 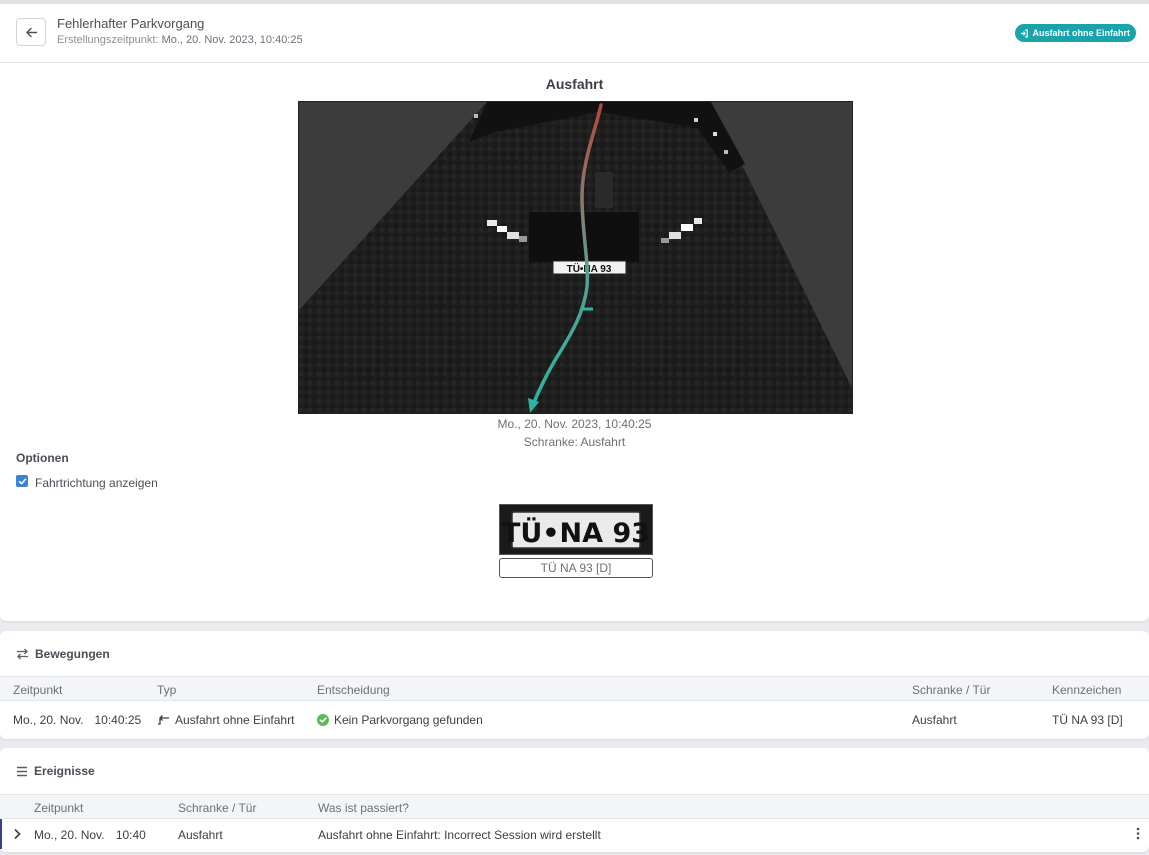 I want to click on events-heading: Ereignisse, so click(x=55, y=771).